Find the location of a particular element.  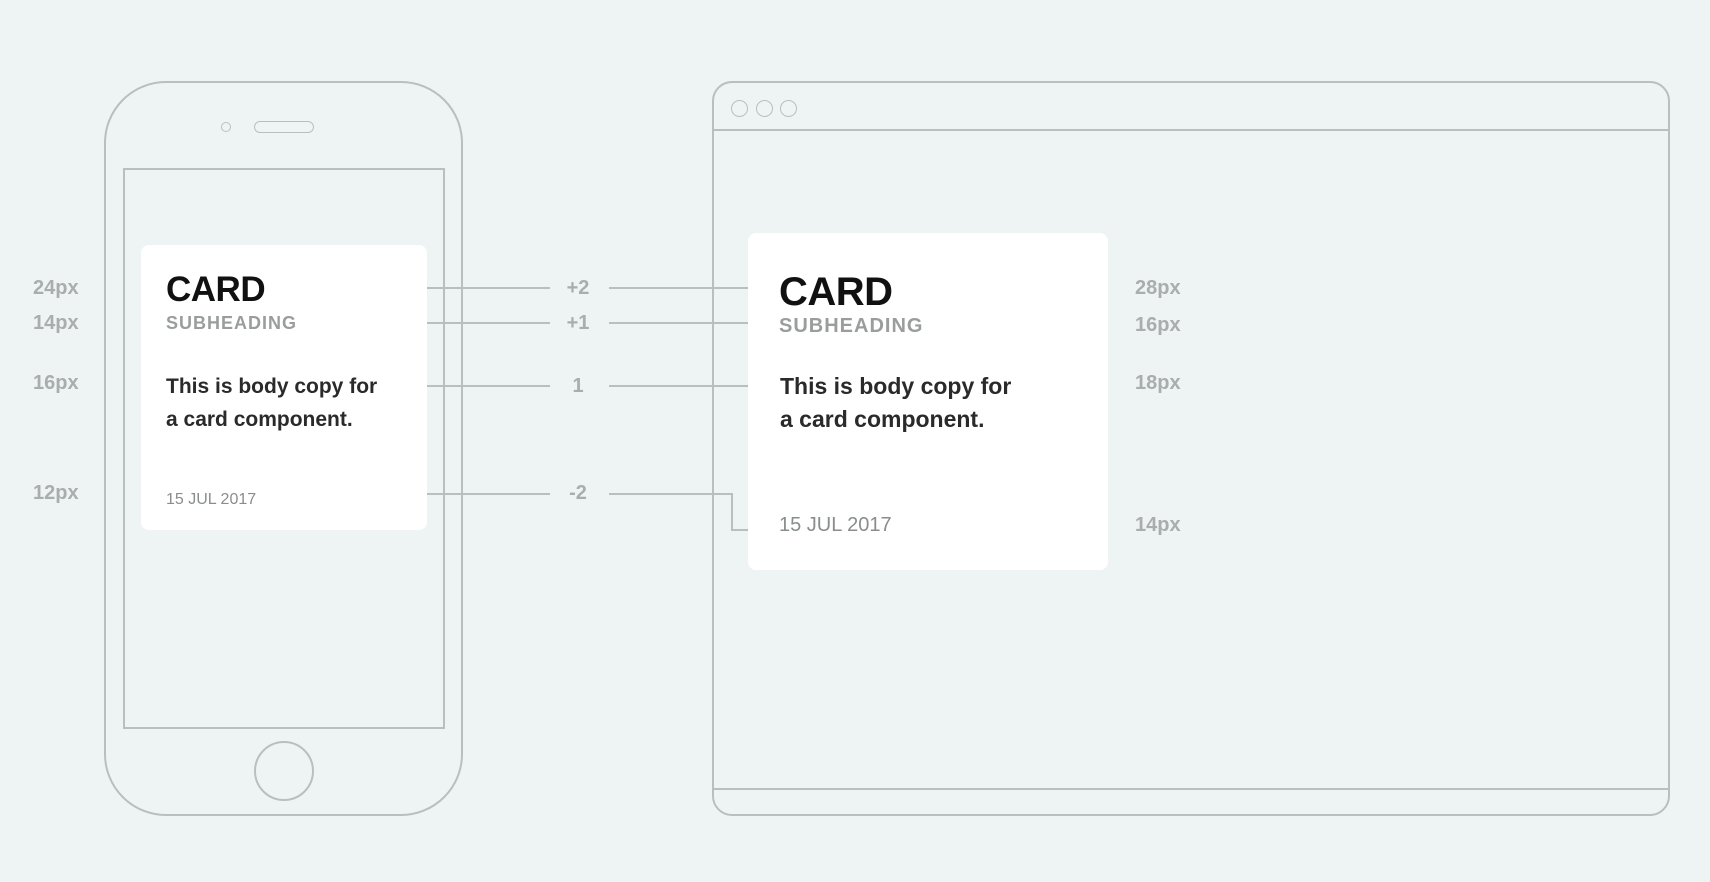

desktop-body-size-label: 18px is located at coordinates (1158, 383).